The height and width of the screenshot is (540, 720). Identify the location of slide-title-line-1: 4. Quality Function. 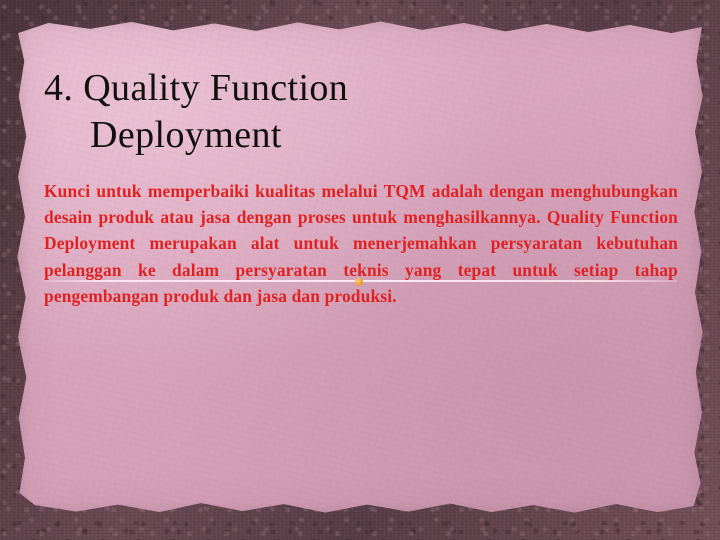
(196, 88).